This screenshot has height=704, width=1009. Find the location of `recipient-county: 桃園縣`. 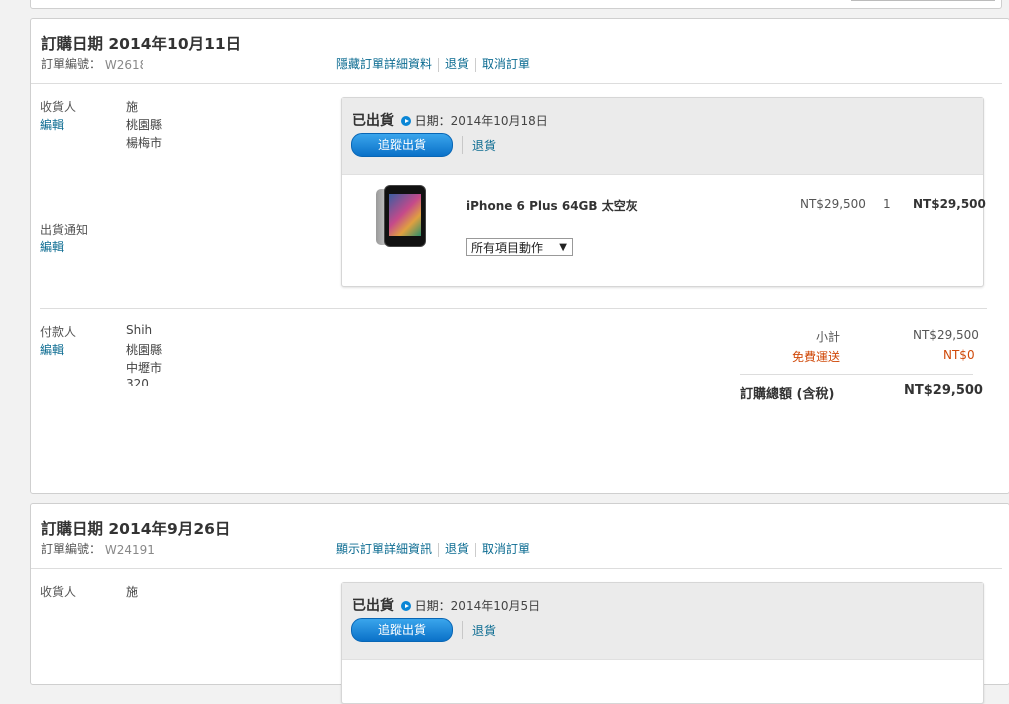

recipient-county: 桃園縣 is located at coordinates (144, 125).